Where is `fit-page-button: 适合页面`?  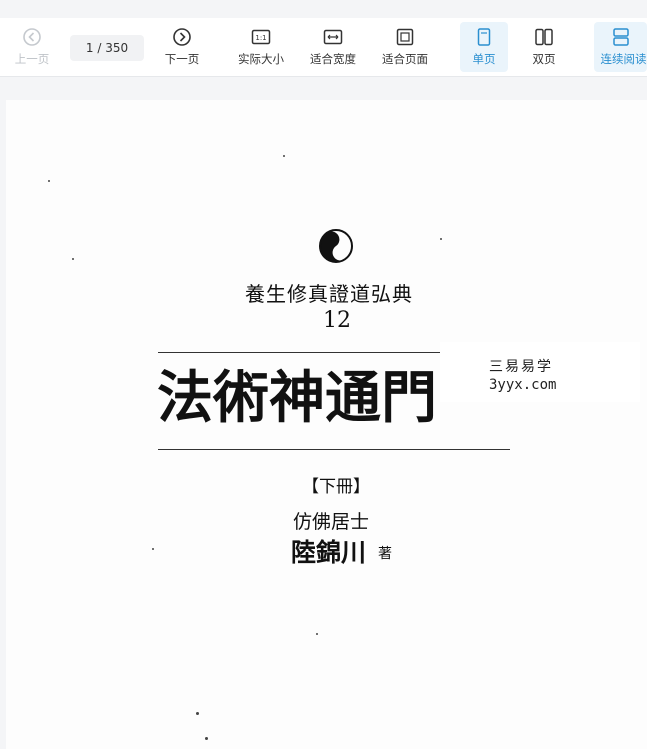
fit-page-button: 适合页面 is located at coordinates (405, 47).